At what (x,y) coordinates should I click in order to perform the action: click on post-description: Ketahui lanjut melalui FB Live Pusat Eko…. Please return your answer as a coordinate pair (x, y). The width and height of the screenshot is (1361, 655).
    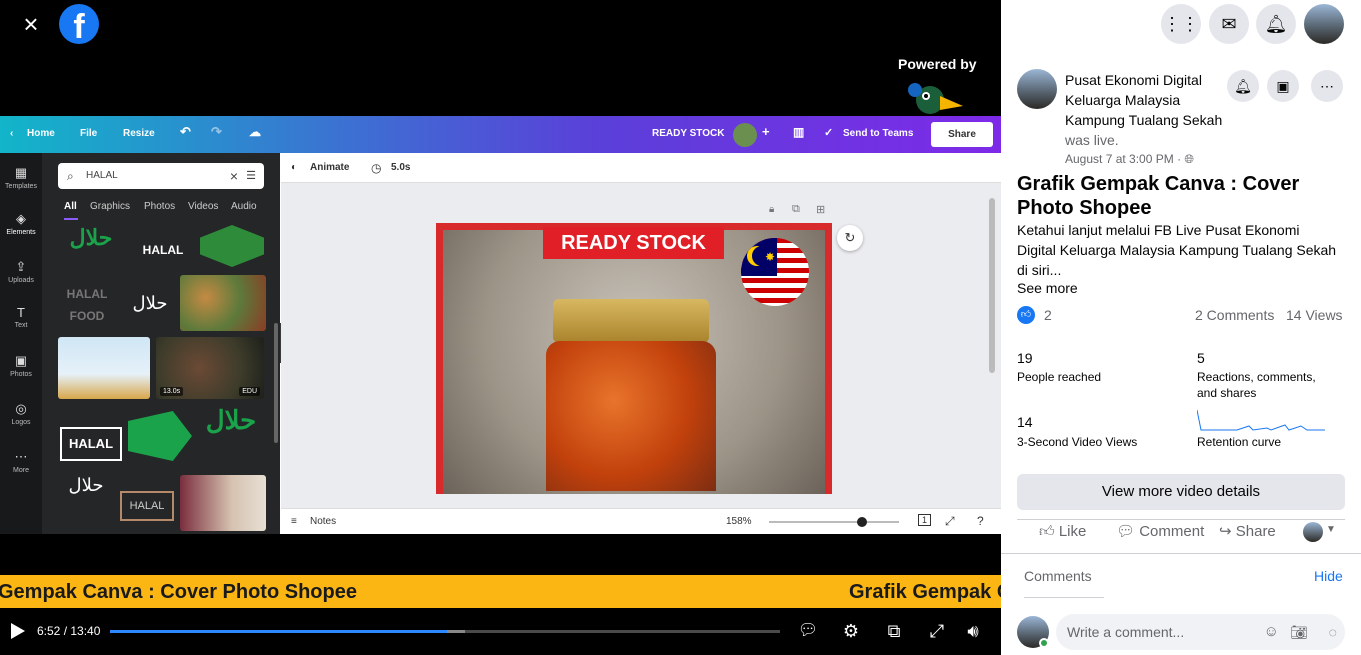
    Looking at the image, I should click on (1177, 250).